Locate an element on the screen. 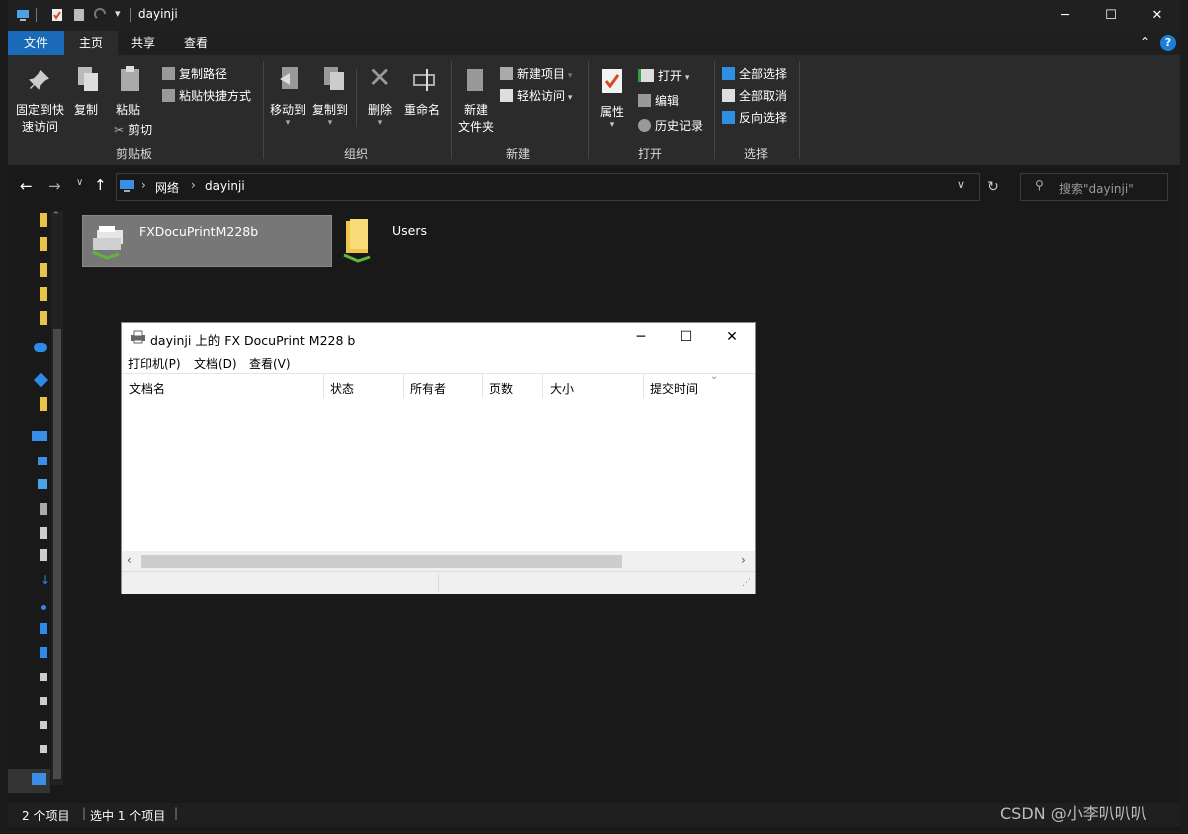 The height and width of the screenshot is (834, 1188). column-header-submitted: 提交时间 is located at coordinates (674, 388).